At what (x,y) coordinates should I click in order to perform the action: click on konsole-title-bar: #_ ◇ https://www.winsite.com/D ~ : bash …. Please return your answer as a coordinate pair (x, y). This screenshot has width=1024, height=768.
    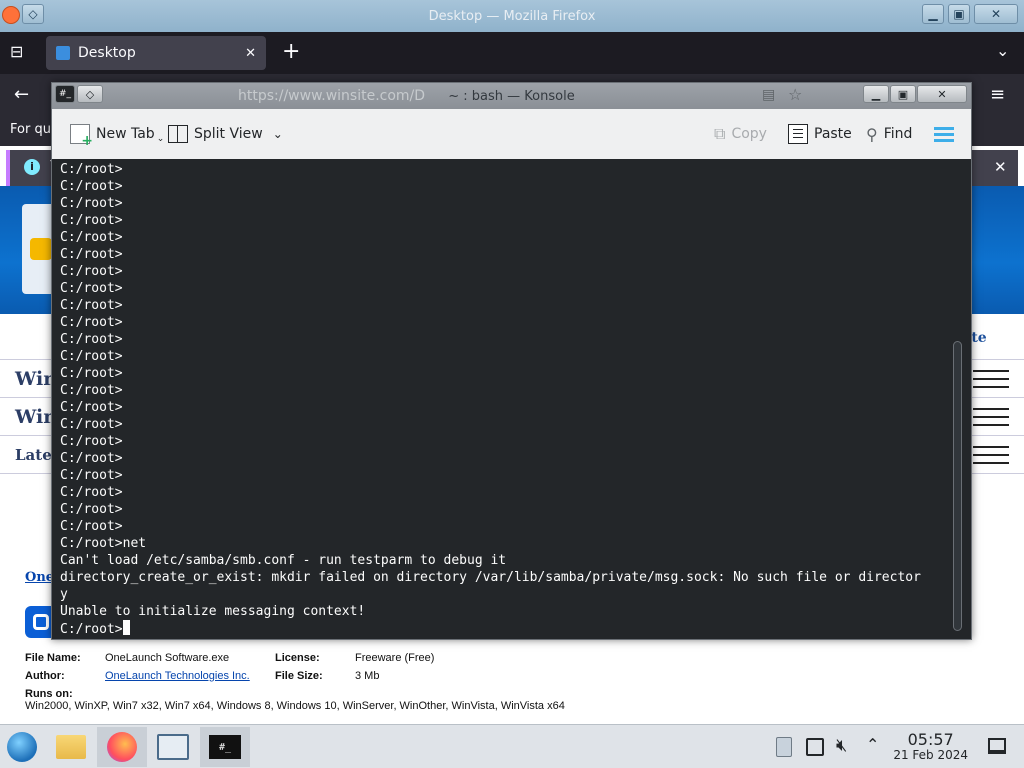
    Looking at the image, I should click on (511, 96).